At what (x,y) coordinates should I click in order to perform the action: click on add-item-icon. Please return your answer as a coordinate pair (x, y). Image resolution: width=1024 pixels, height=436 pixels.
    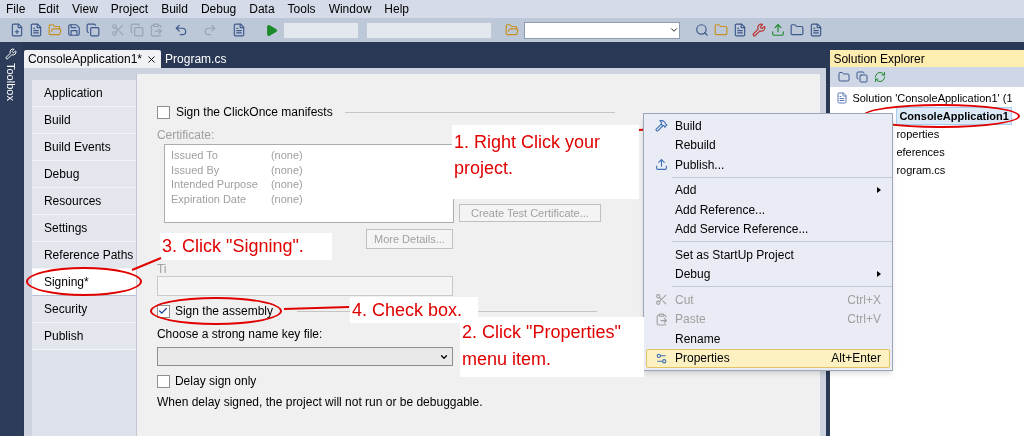
    Looking at the image, I should click on (36, 30).